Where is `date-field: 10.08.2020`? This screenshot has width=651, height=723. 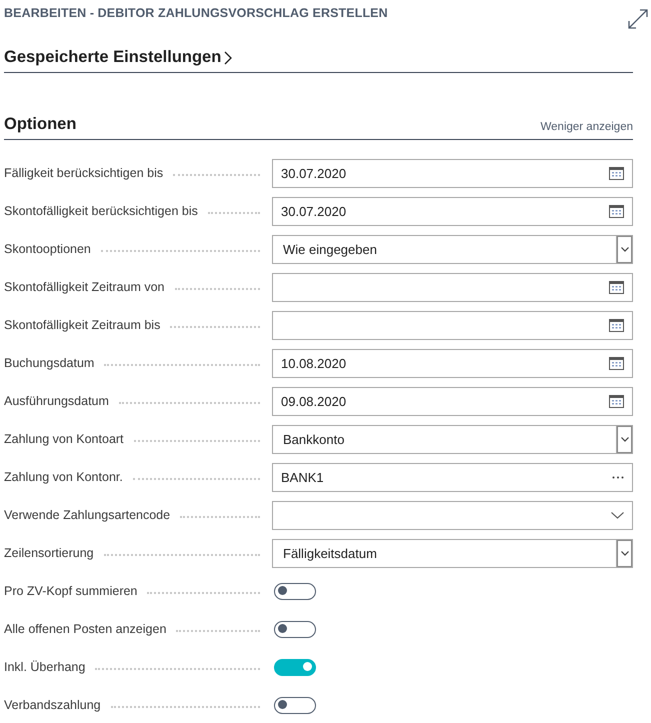 date-field: 10.08.2020 is located at coordinates (452, 363).